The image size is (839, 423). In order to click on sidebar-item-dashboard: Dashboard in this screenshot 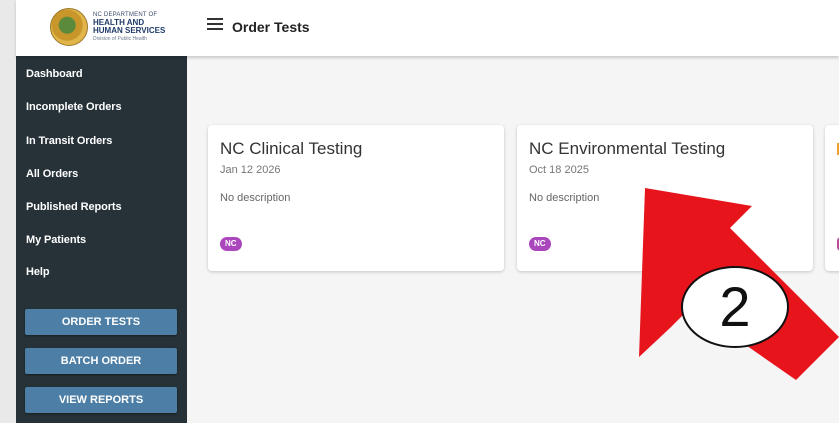, I will do `click(54, 74)`.